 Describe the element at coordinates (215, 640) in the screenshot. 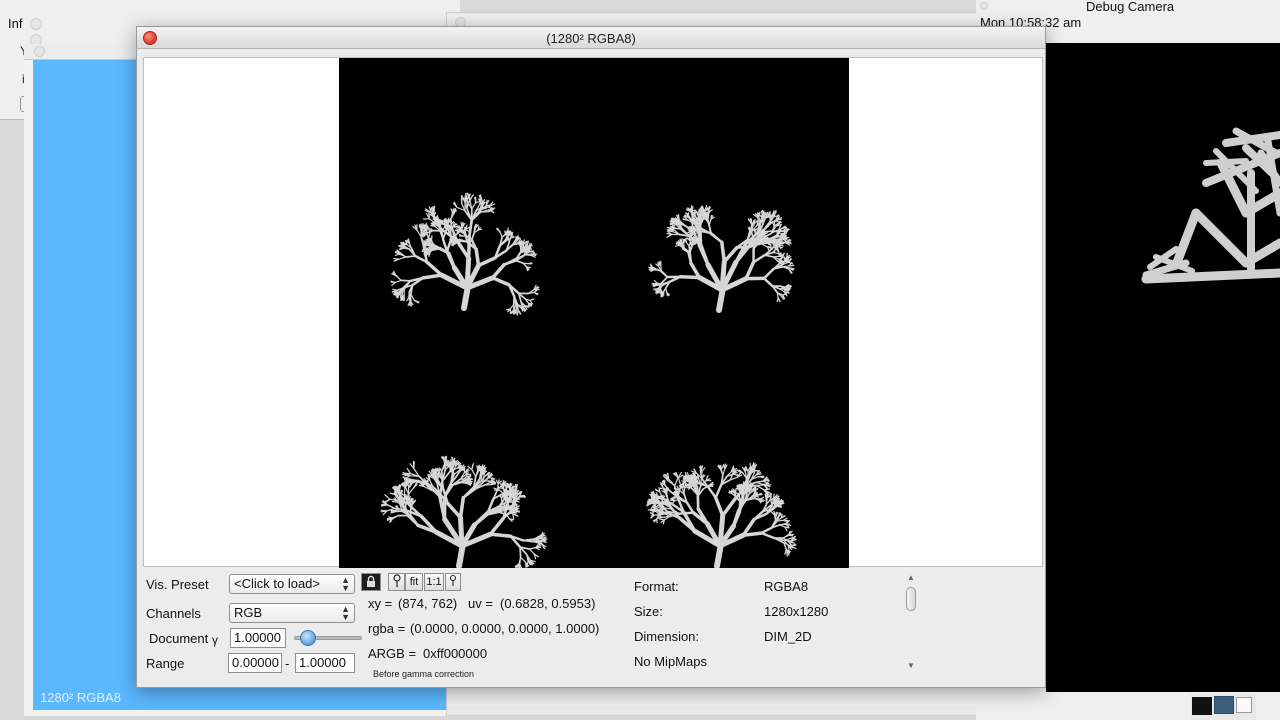

I see `gamma-symbol: γ` at that location.